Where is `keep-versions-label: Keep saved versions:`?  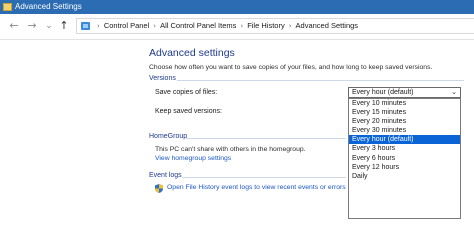 keep-versions-label: Keep saved versions: is located at coordinates (188, 111).